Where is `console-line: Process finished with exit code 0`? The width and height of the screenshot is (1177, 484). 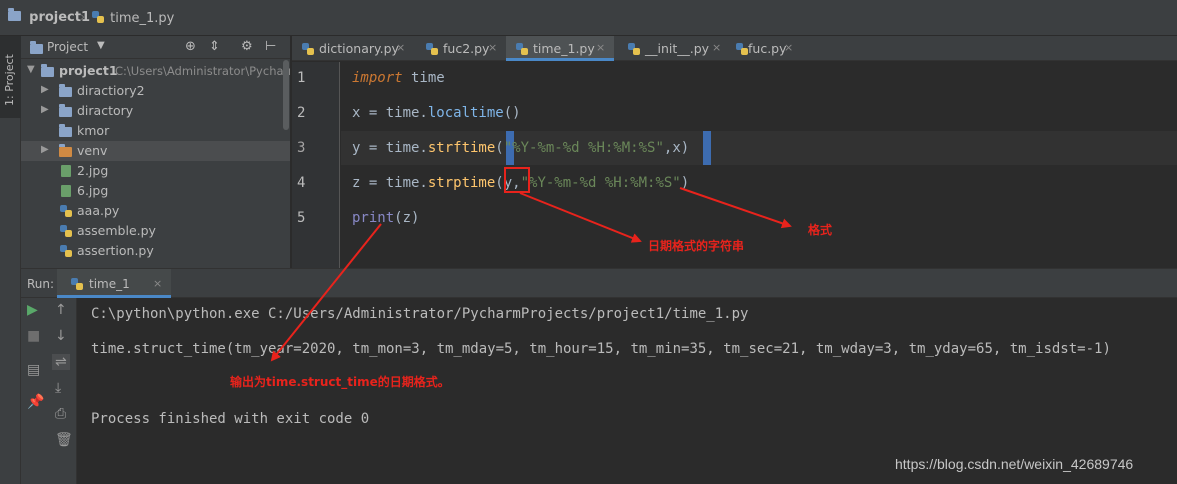
console-line: Process finished with exit code 0 is located at coordinates (230, 419).